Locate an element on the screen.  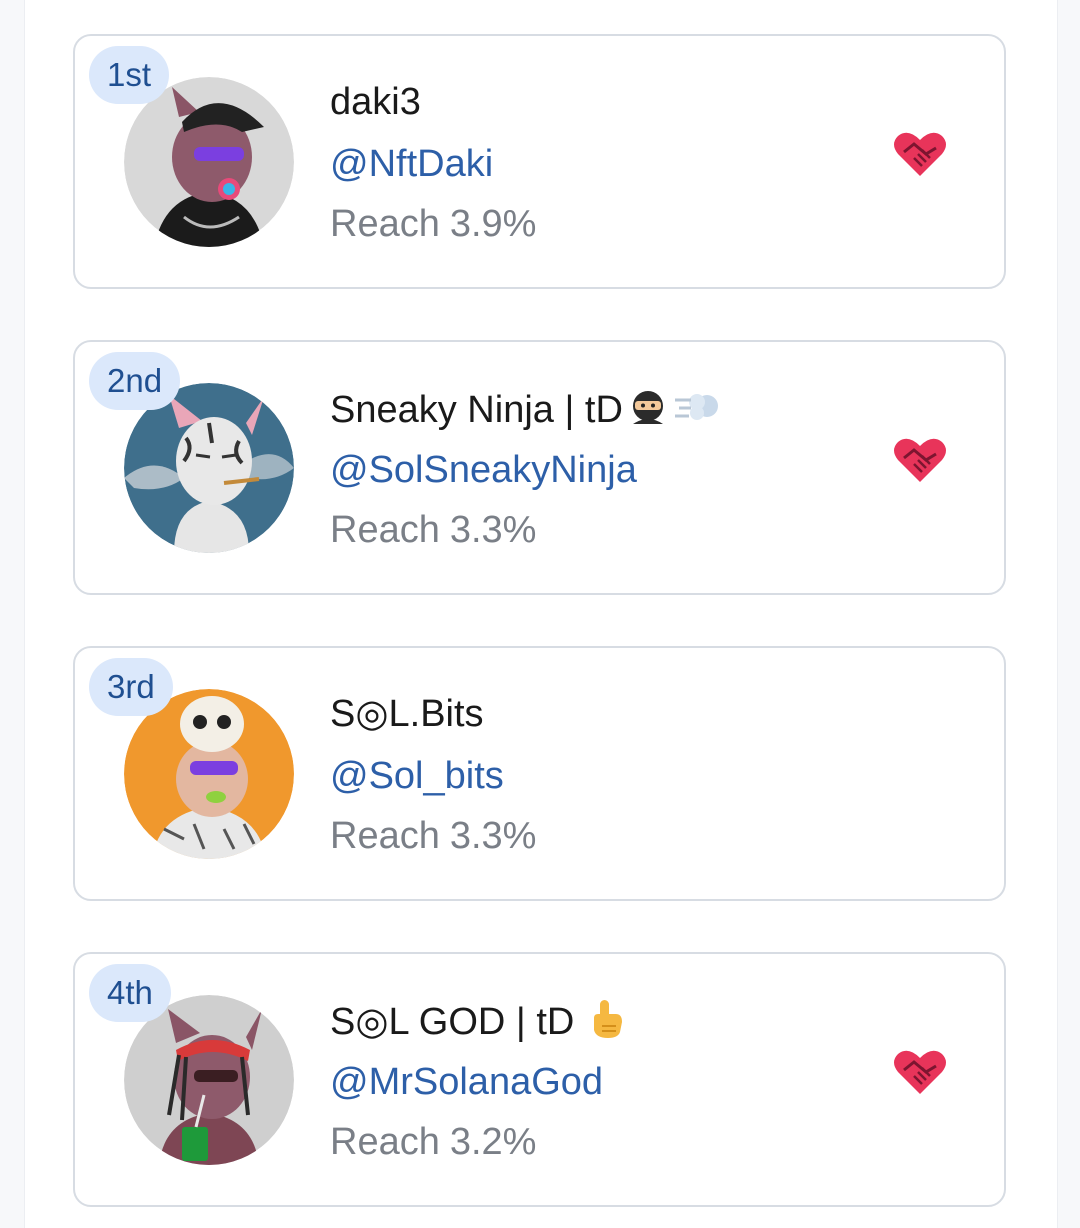
dash-icon is located at coordinates (698, 412).